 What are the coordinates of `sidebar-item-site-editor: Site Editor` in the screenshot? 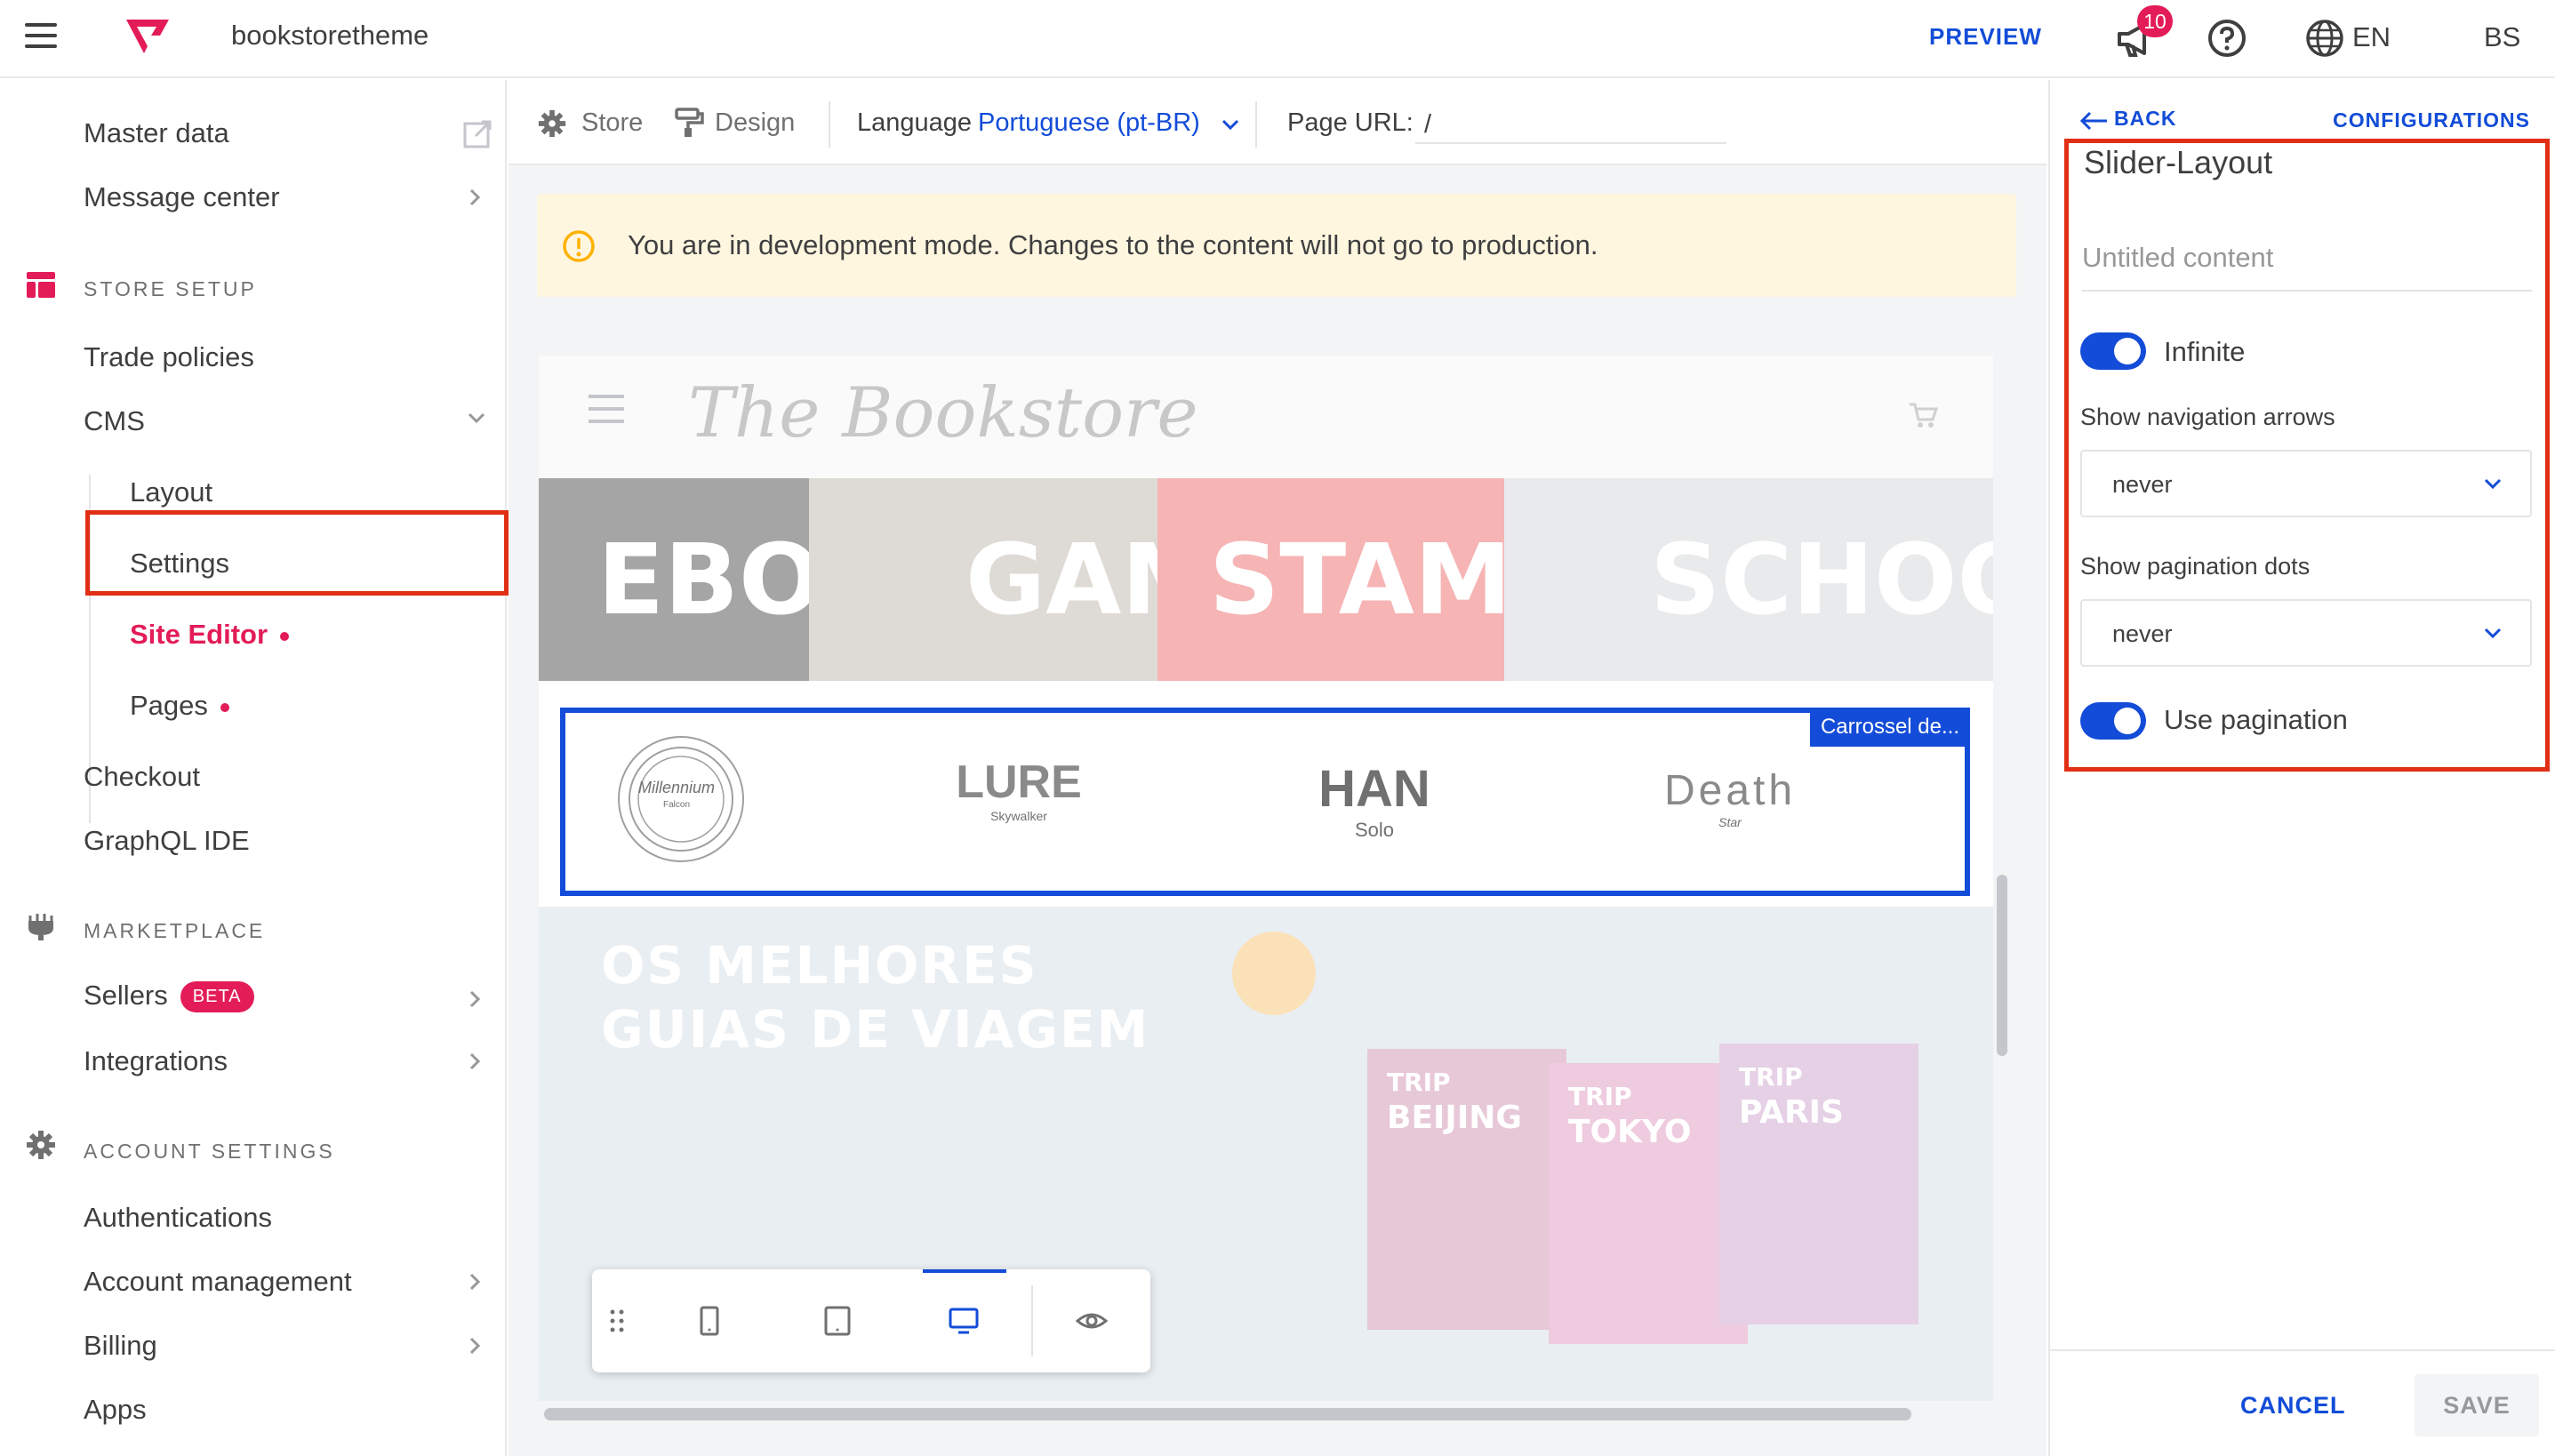 It's located at (210, 635).